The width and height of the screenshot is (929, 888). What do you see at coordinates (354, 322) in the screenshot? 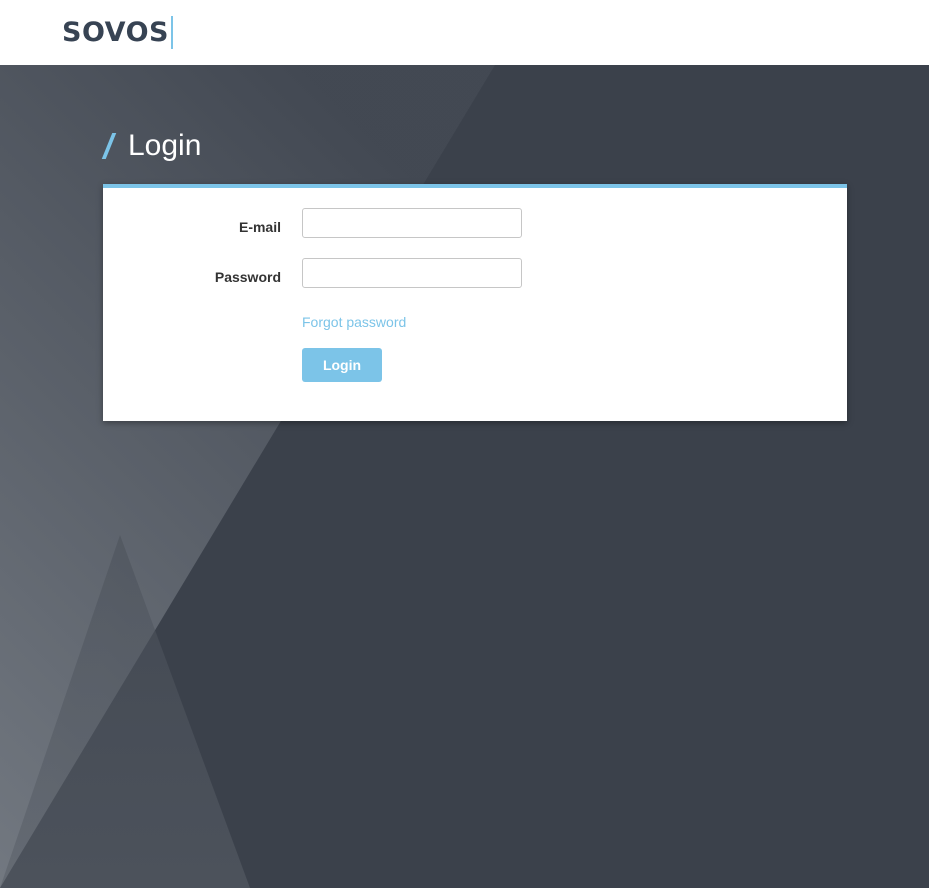
I see `forgot-password-link: Forgot password` at bounding box center [354, 322].